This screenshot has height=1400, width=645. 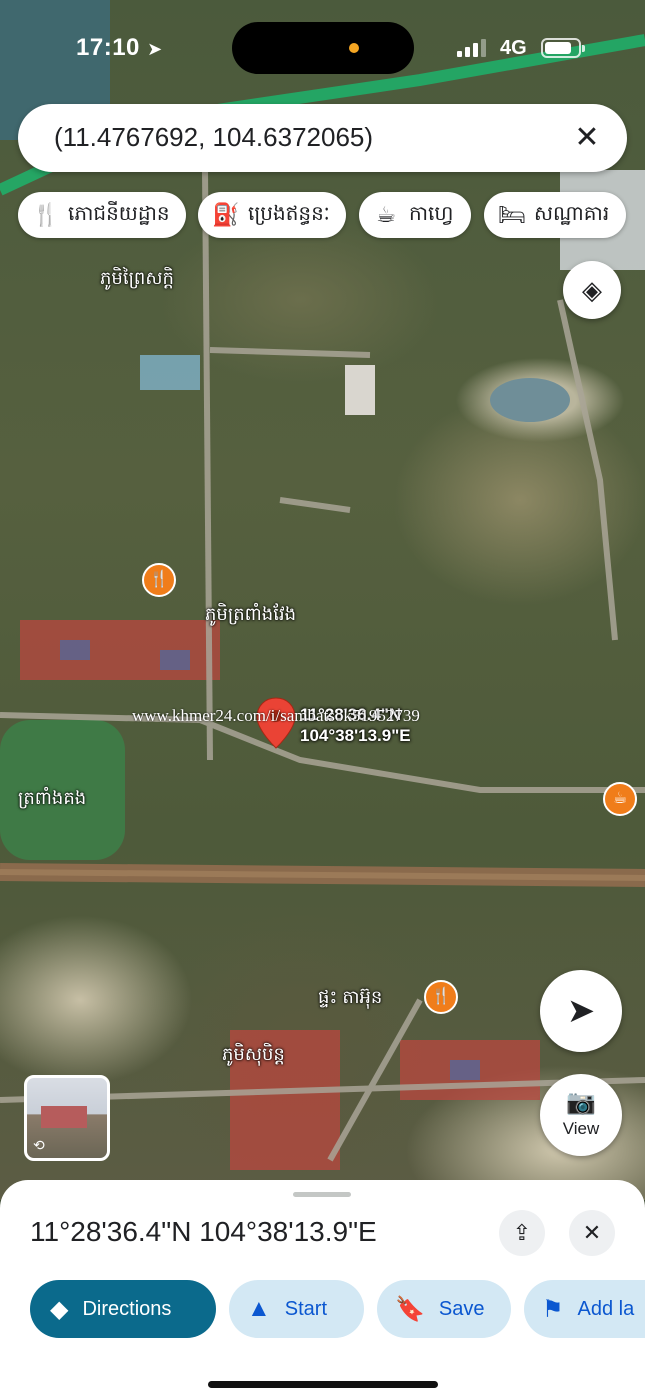 What do you see at coordinates (59, 1309) in the screenshot?
I see `directions-icon: ◆` at bounding box center [59, 1309].